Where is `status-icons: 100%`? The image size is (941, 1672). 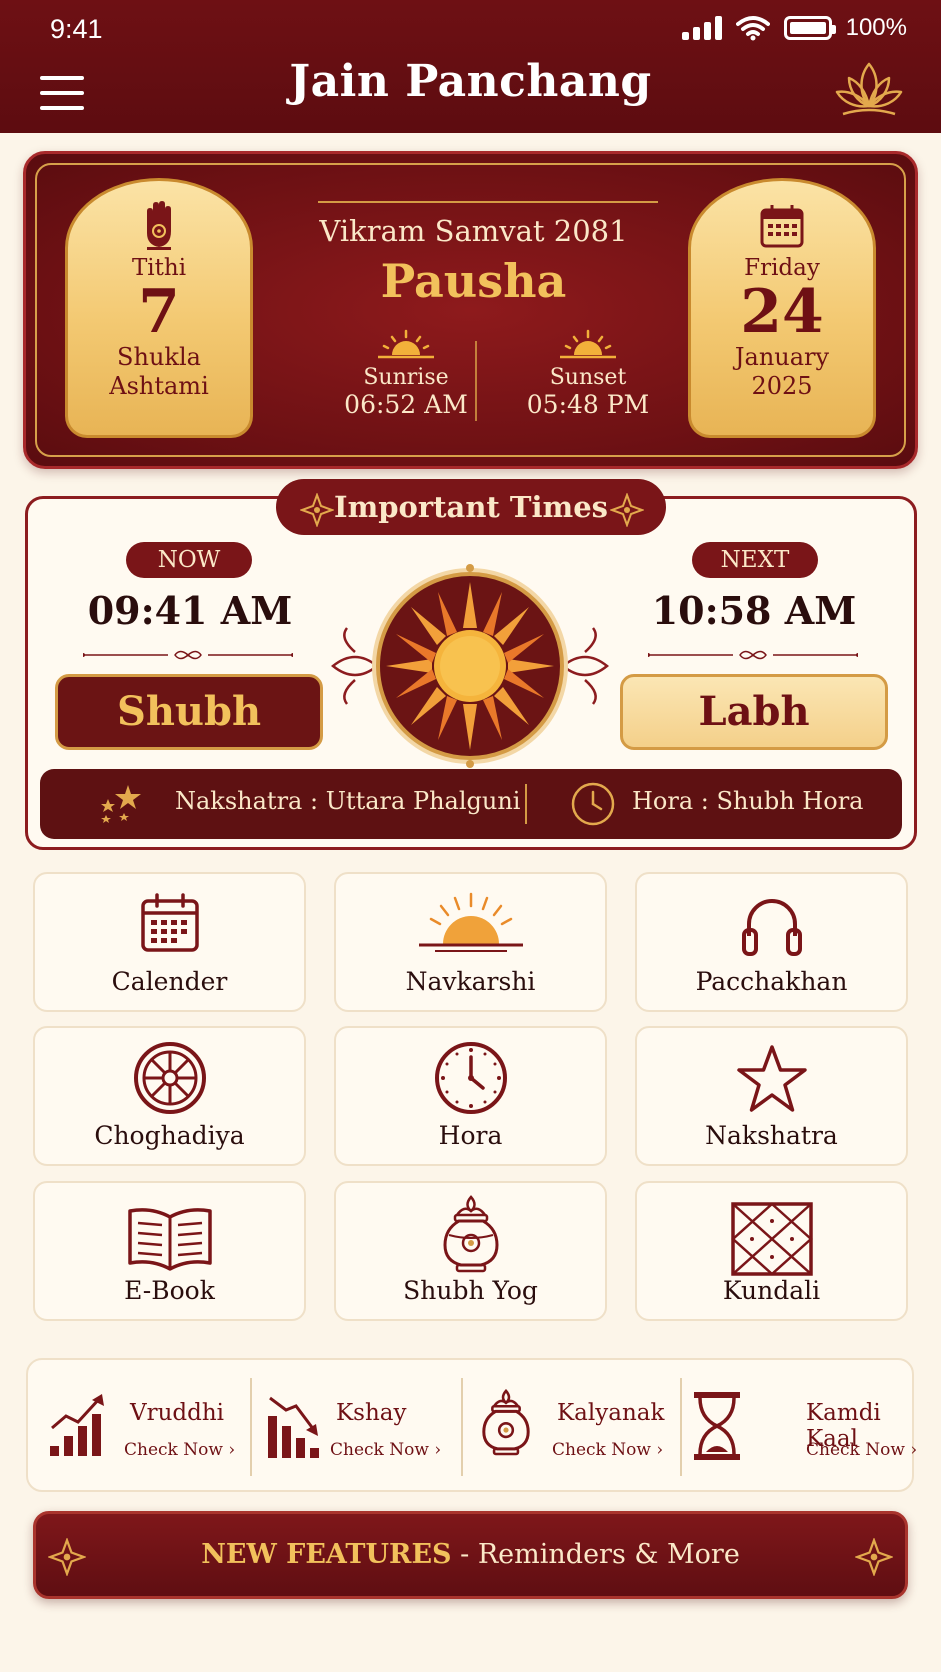
status-icons: 100% is located at coordinates (794, 28).